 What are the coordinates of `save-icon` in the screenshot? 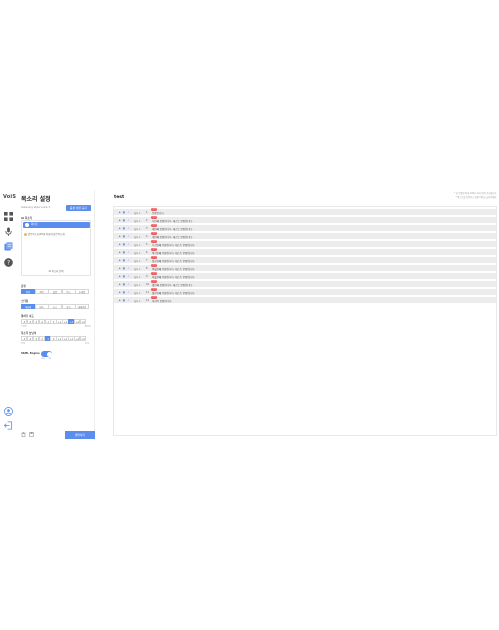 It's located at (31, 434).